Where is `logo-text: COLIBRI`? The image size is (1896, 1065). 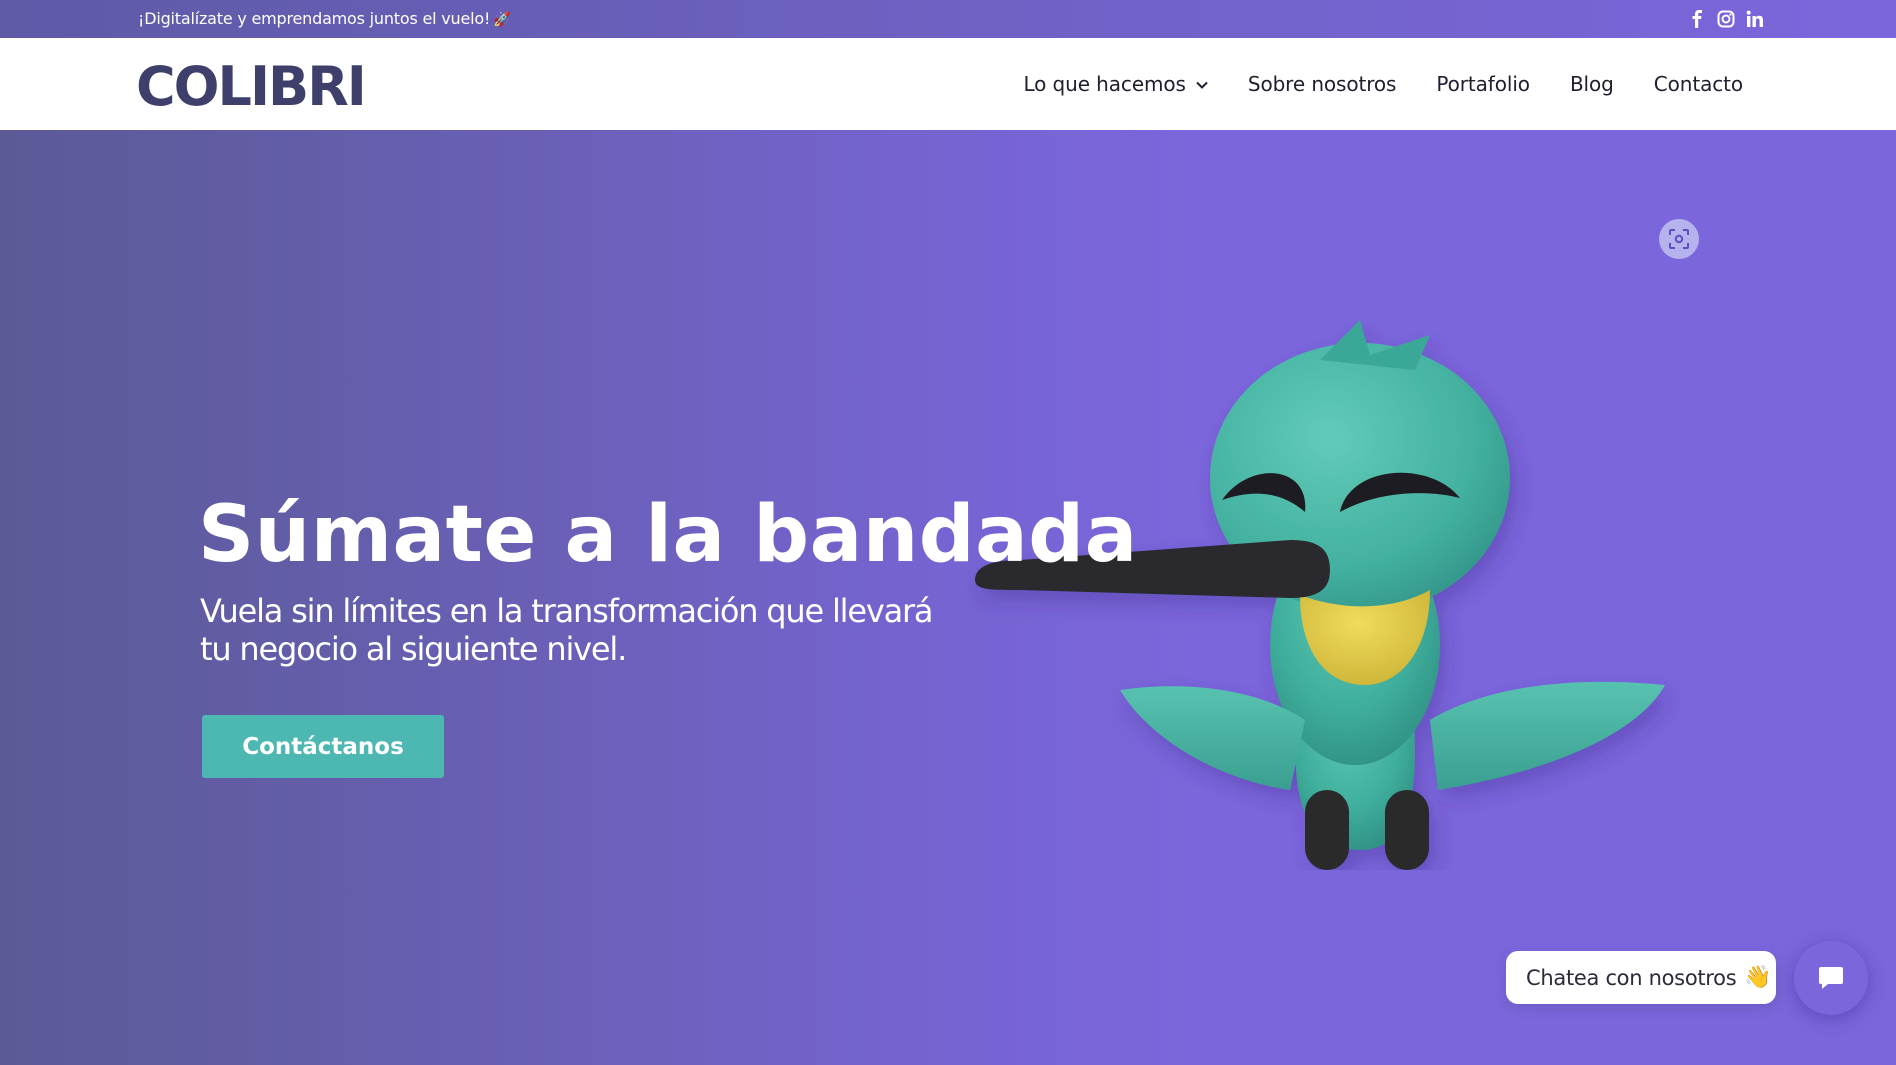 logo-text: COLIBRI is located at coordinates (250, 85).